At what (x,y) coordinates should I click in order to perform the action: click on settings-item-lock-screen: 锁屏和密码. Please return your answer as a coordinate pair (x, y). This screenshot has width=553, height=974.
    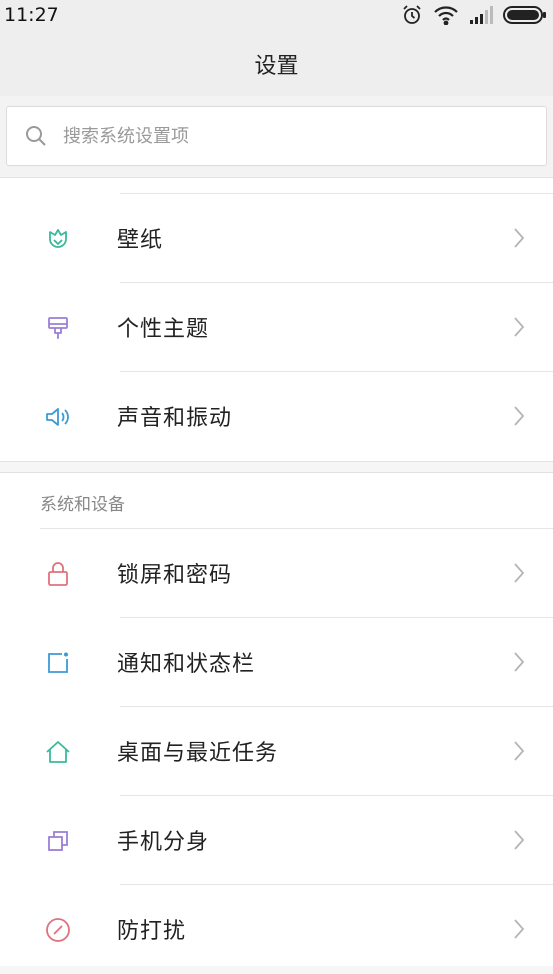
    Looking at the image, I should click on (276, 573).